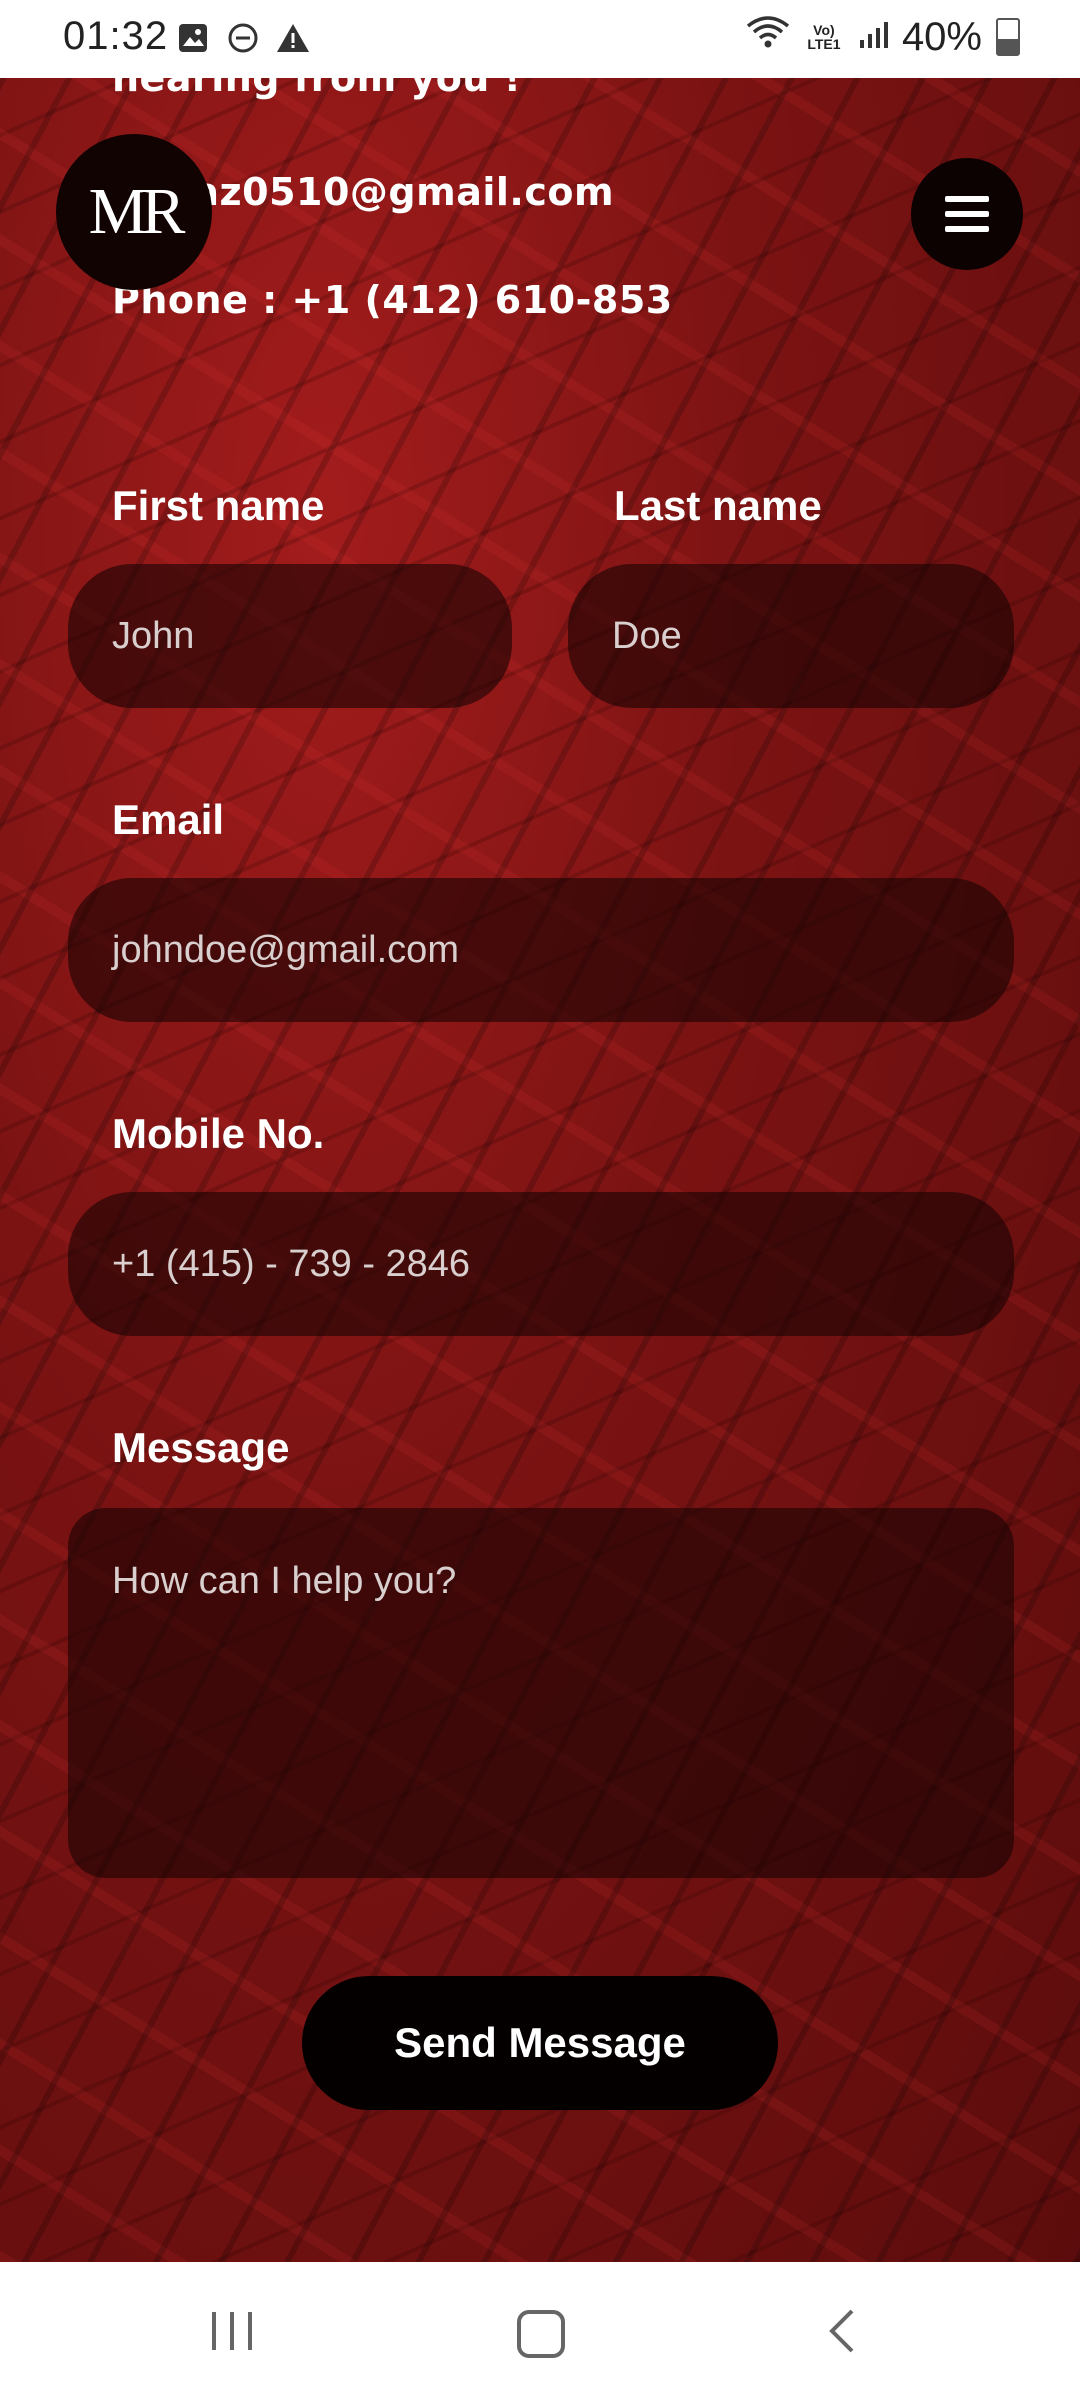  I want to click on last-name-field: Doe, so click(791, 636).